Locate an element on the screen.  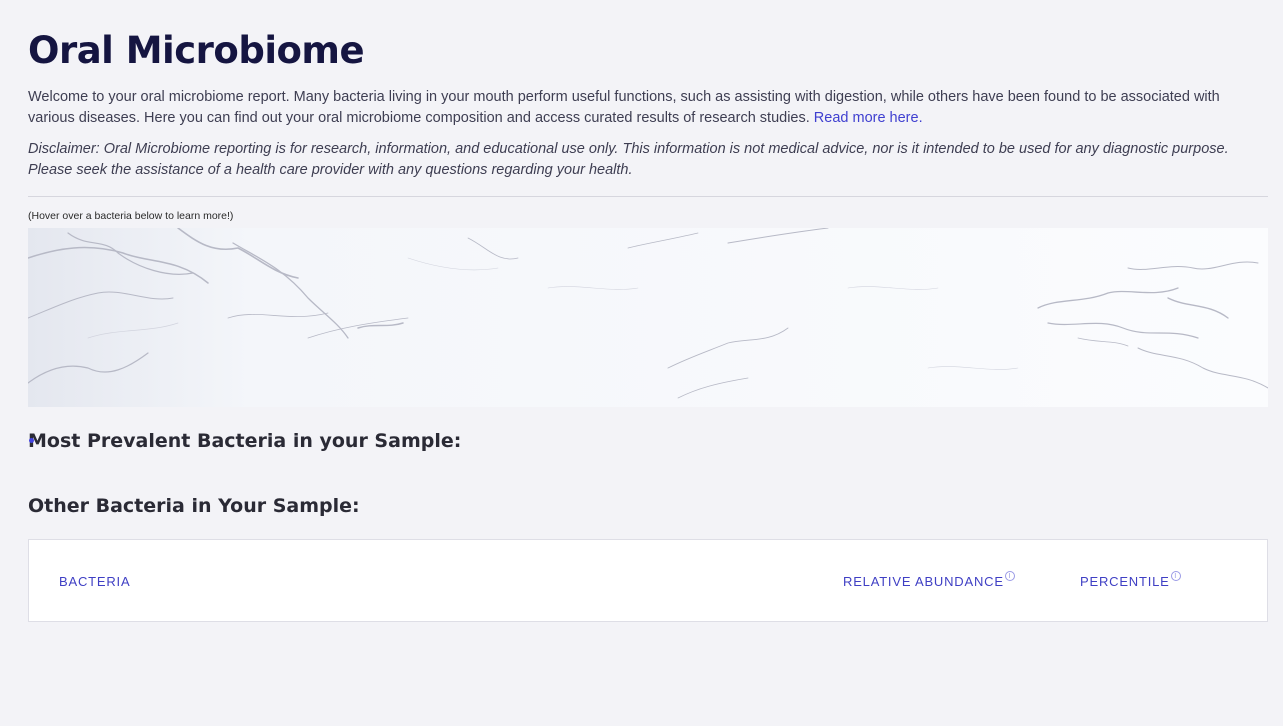
column-header-percentile: PERCENTILE i is located at coordinates (1130, 580).